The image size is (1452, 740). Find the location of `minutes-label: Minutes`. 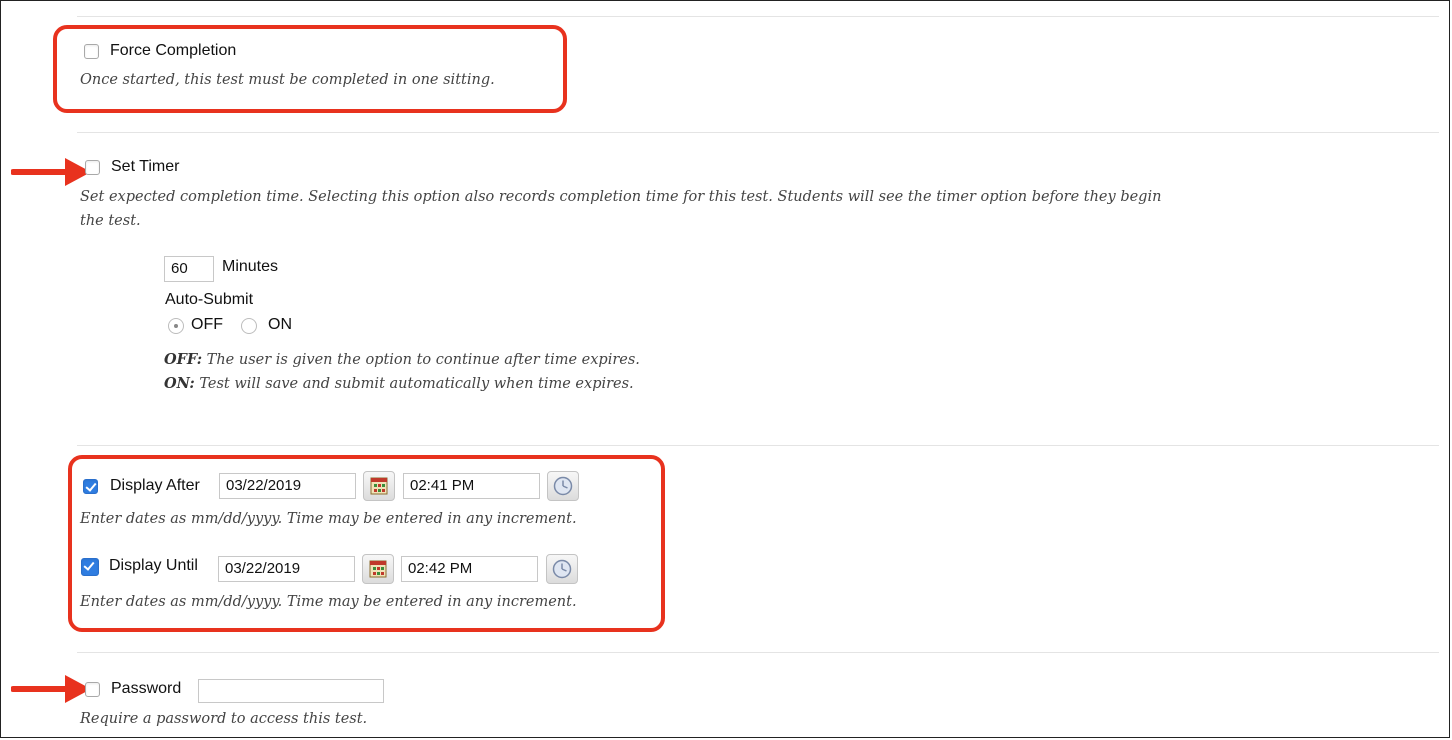

minutes-label: Minutes is located at coordinates (250, 266).